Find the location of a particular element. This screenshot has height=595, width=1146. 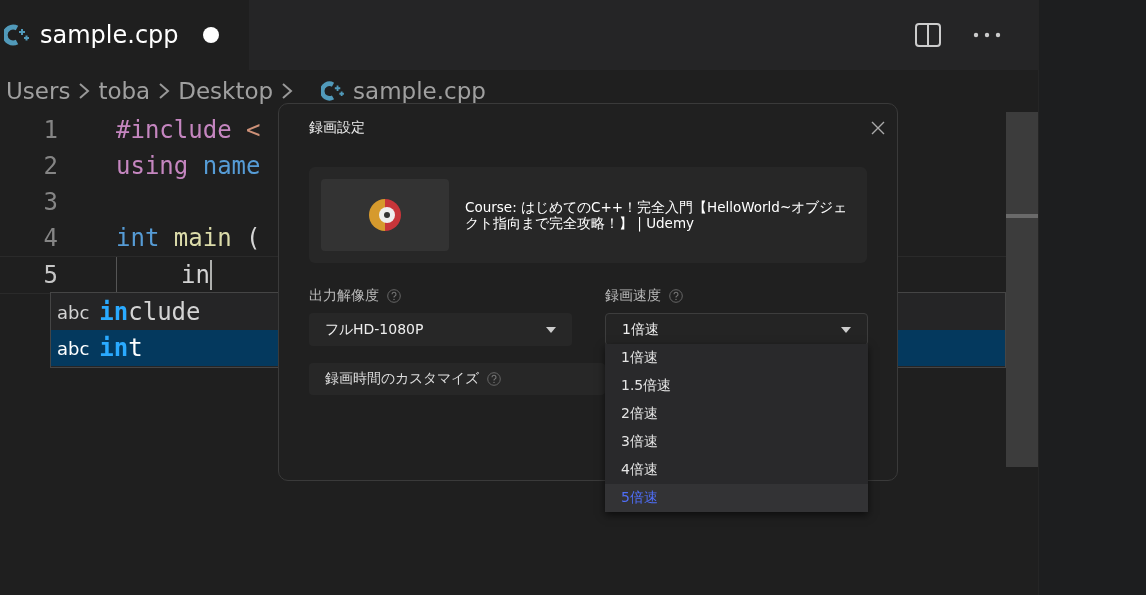

breadcrumb-item: sample.cpp is located at coordinates (419, 91).